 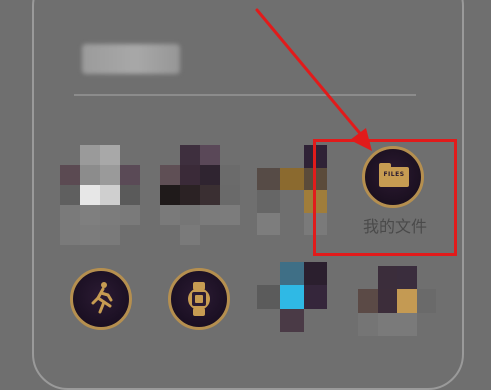 What do you see at coordinates (385, 197) in the screenshot?
I see `highlight-box` at bounding box center [385, 197].